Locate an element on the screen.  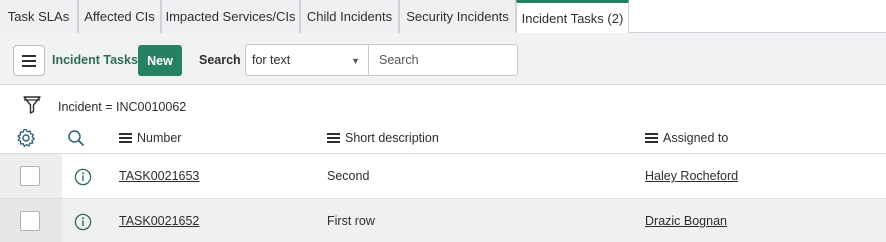
list-title: Incident Tasks is located at coordinates (95, 60).